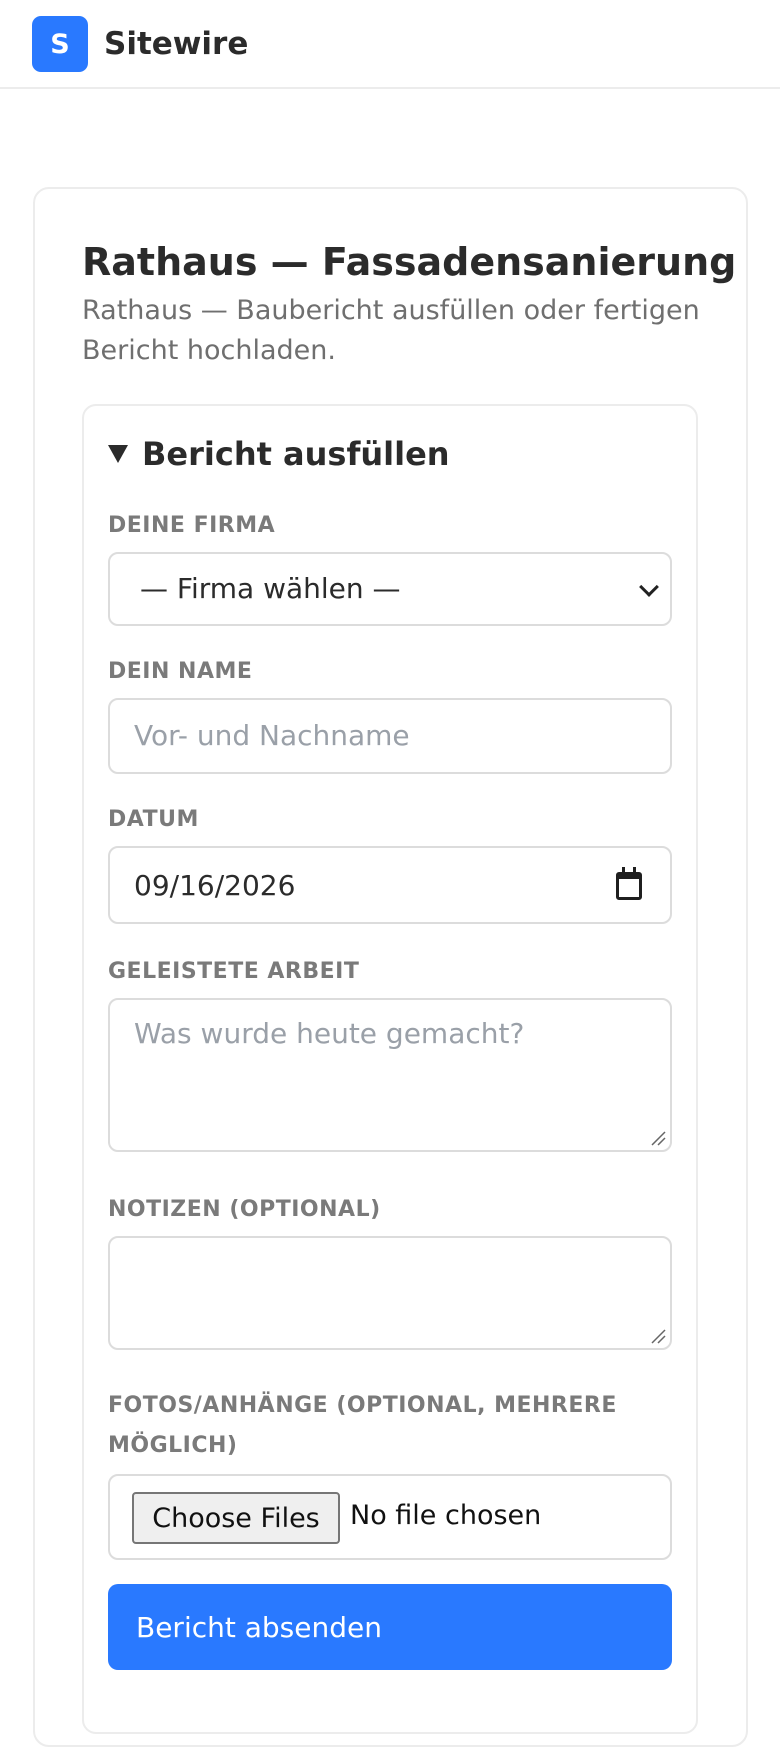 This screenshot has width=780, height=1747. What do you see at coordinates (296, 454) in the screenshot?
I see `form-toggle-label: Bericht ausfüllen` at bounding box center [296, 454].